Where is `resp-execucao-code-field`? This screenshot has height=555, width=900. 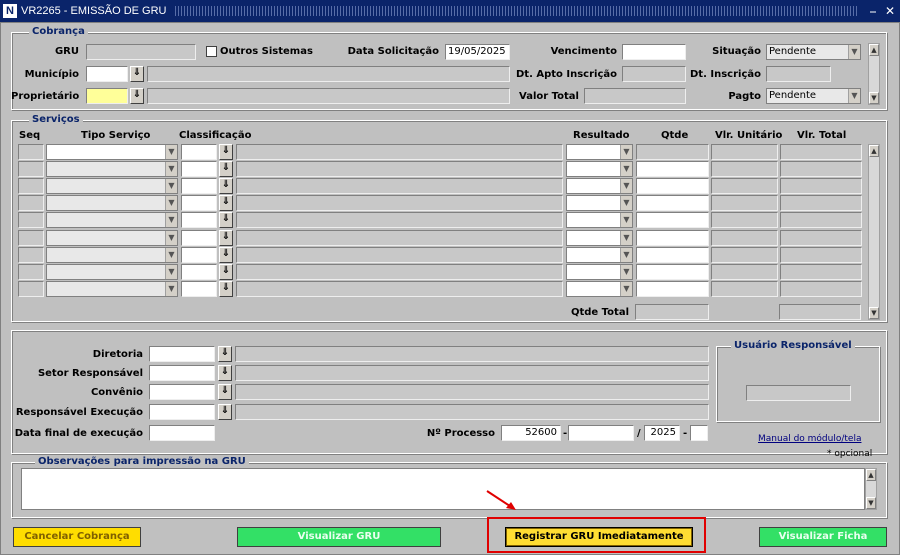 resp-execucao-code-field is located at coordinates (182, 412).